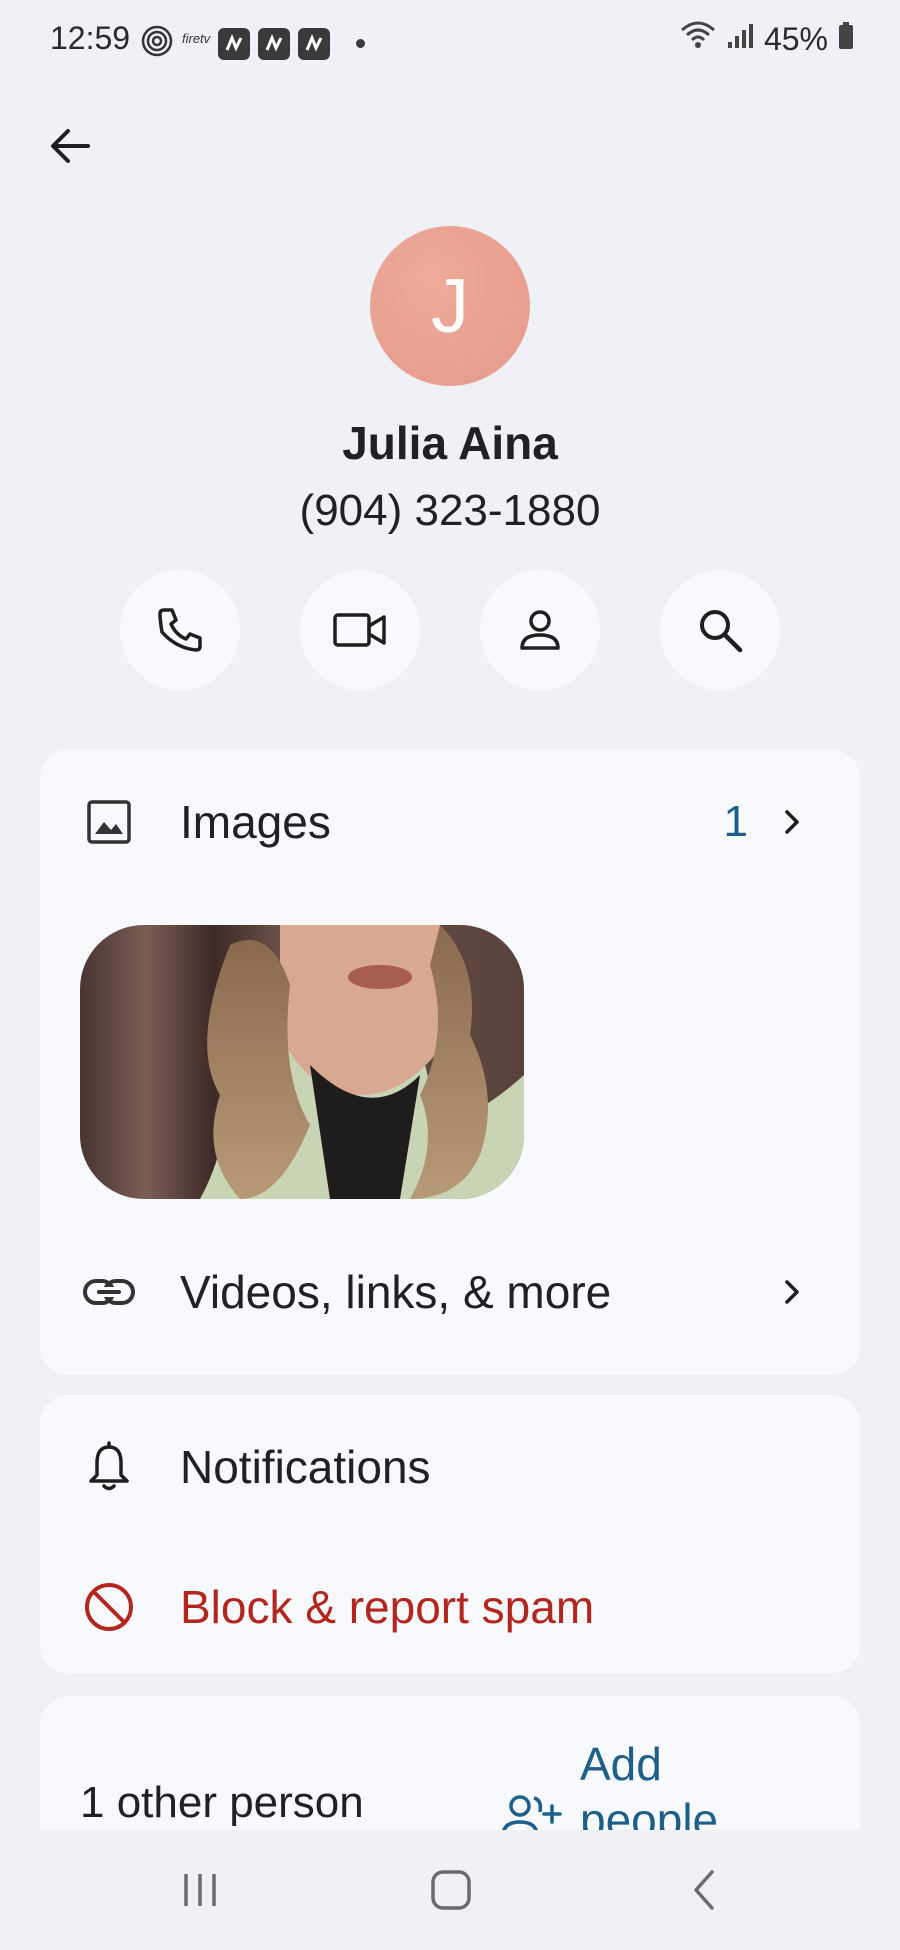 Image resolution: width=900 pixels, height=1950 pixels. What do you see at coordinates (109, 1467) in the screenshot?
I see `bell-icon` at bounding box center [109, 1467].